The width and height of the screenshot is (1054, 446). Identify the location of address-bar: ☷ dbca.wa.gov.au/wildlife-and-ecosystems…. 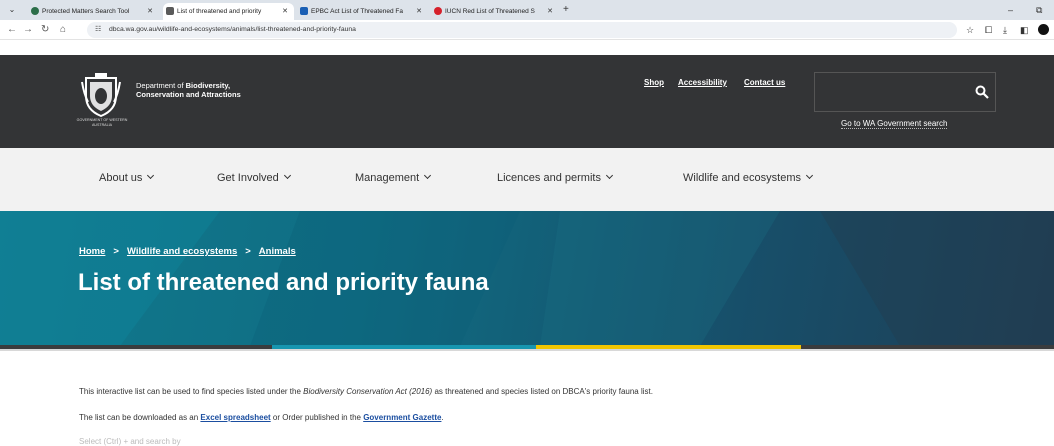
(522, 30).